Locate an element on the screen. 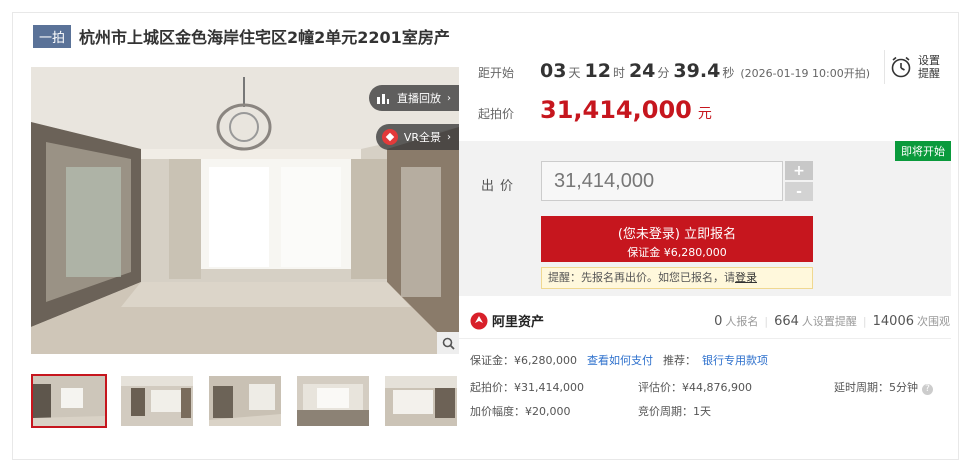 Image resolution: width=960 pixels, height=469 pixels. register-button: (您未登录) 立即报名 保证金 ¥6,280,000 is located at coordinates (677, 239).